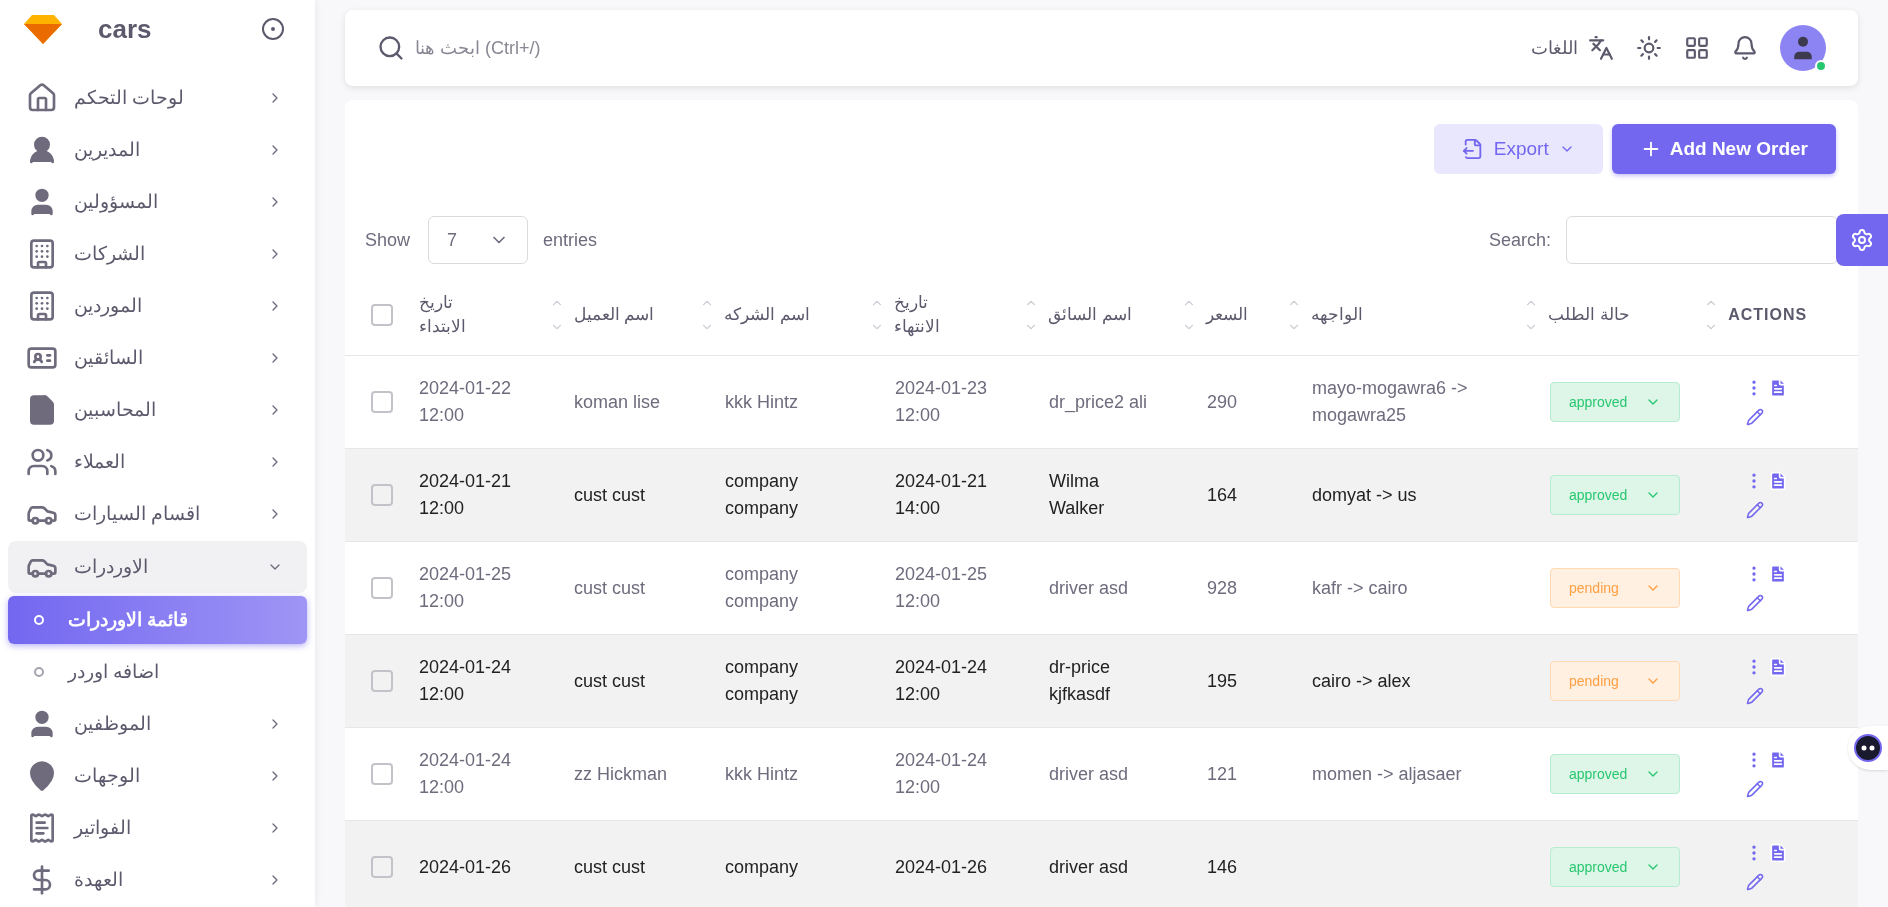 This screenshot has width=1888, height=907. I want to click on submenu-item: قائمة الاوردرات, so click(157, 620).